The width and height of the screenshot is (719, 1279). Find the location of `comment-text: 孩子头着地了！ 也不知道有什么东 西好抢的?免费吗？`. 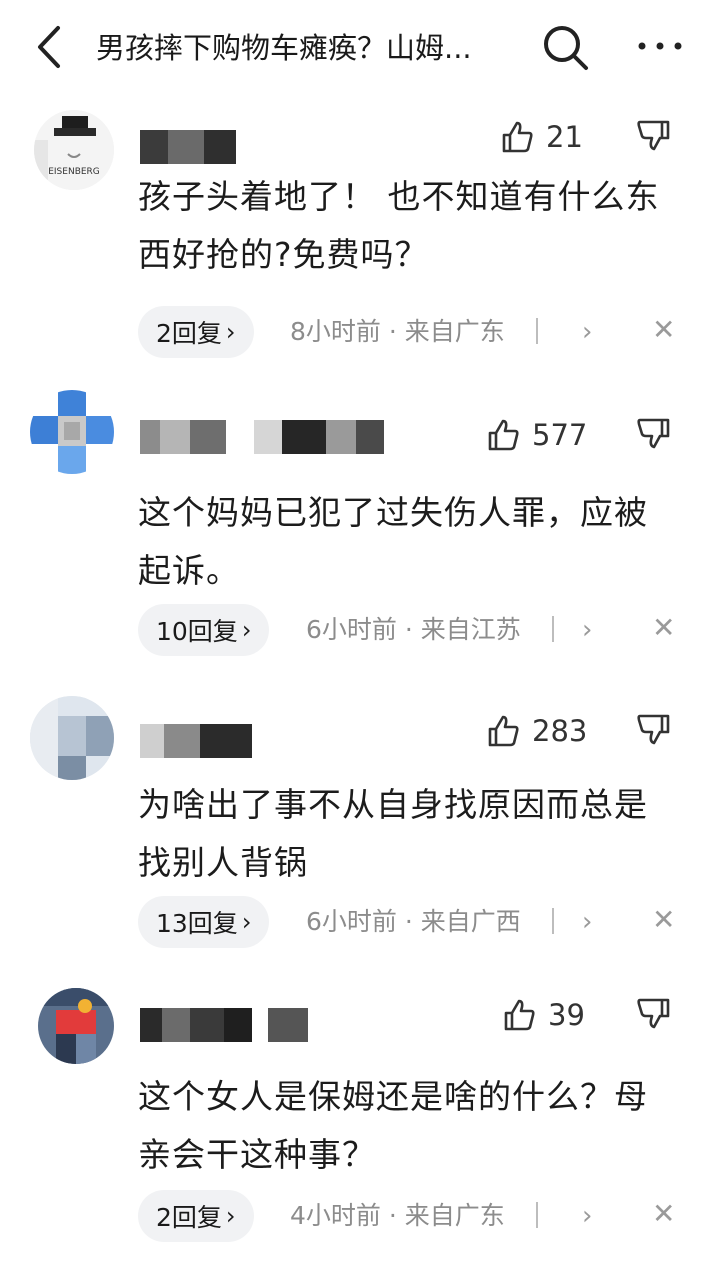

comment-text: 孩子头着地了！ 也不知道有什么东 西好抢的?免费吗？ is located at coordinates (410, 226).